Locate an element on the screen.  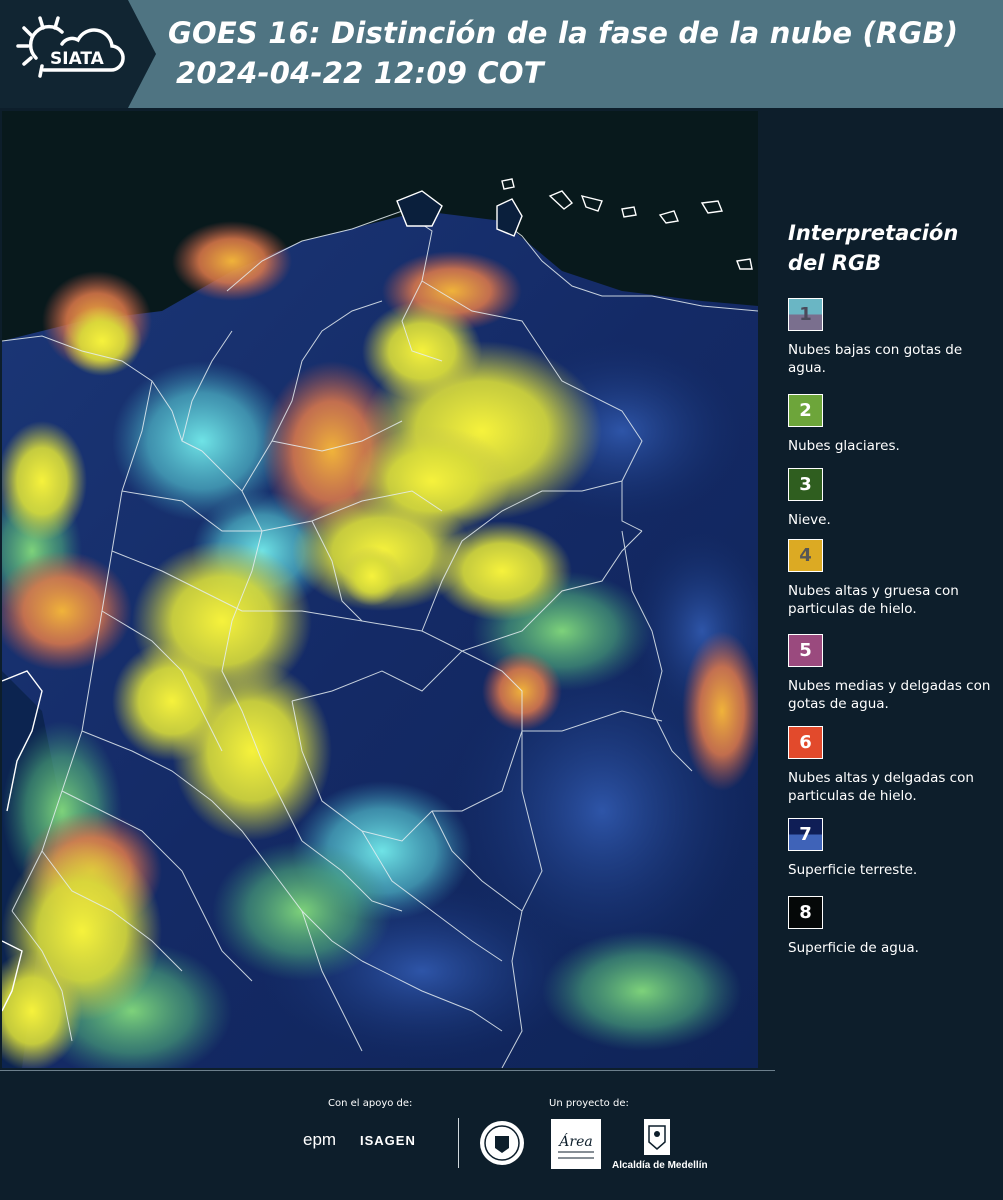
logo-arrow is located at coordinates (142, 54).